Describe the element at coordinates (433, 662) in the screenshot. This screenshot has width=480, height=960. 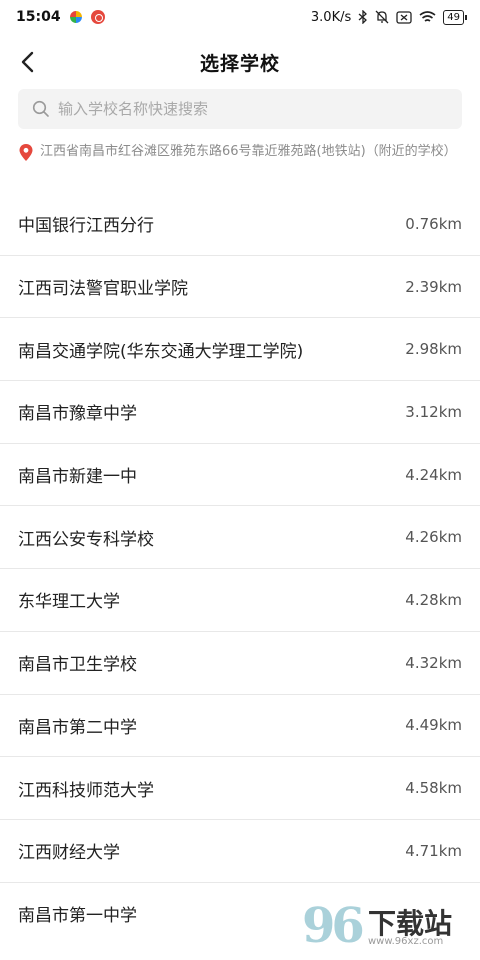
I see `school-distance: 4.32km` at that location.